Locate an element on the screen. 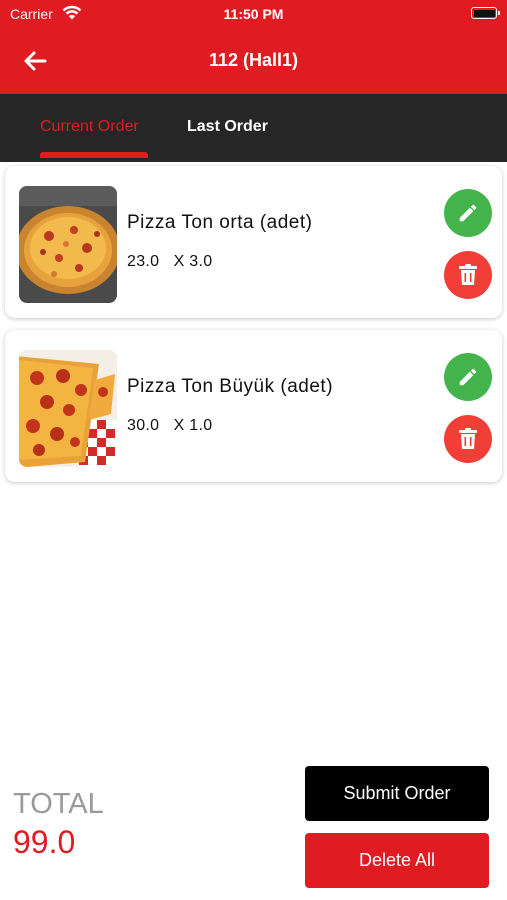  tab-current-order: Current Order is located at coordinates (89, 127).